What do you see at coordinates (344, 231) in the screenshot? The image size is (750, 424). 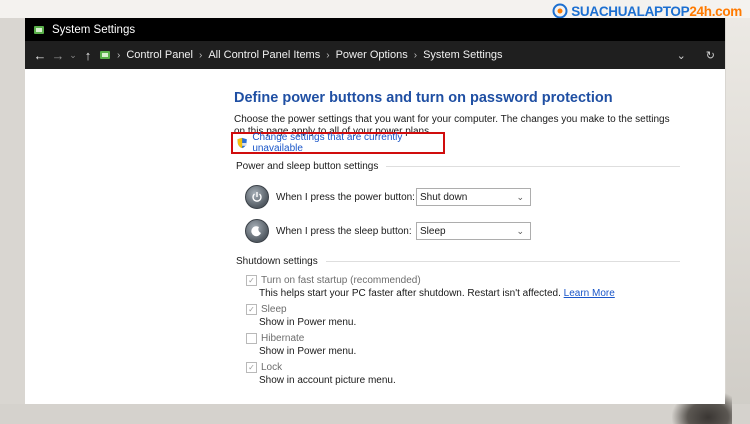 I see `sleep-button-label: When I press the sleep button:` at bounding box center [344, 231].